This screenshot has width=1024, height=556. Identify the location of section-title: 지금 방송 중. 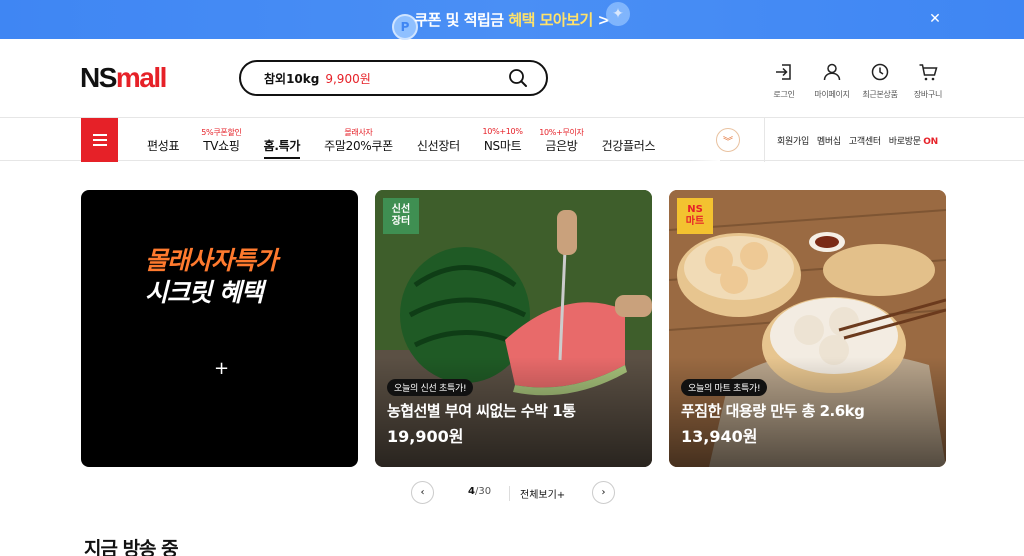
(131, 547).